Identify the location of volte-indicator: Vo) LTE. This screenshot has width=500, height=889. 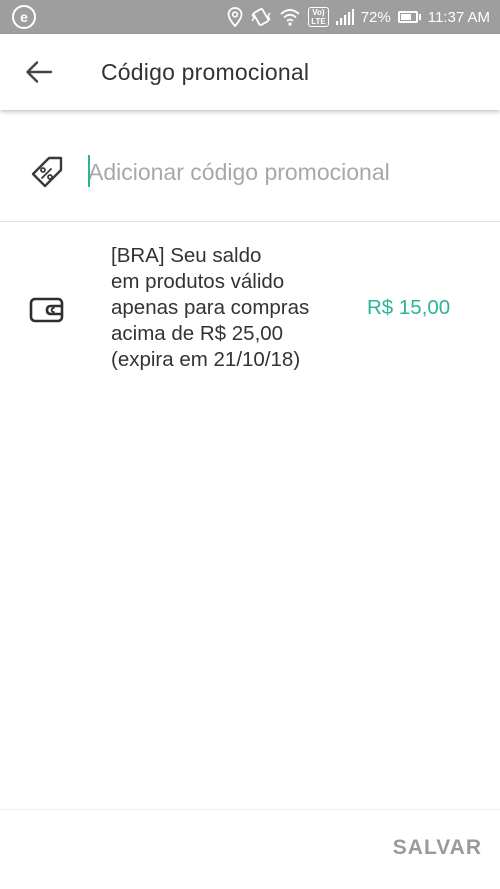
(318, 17).